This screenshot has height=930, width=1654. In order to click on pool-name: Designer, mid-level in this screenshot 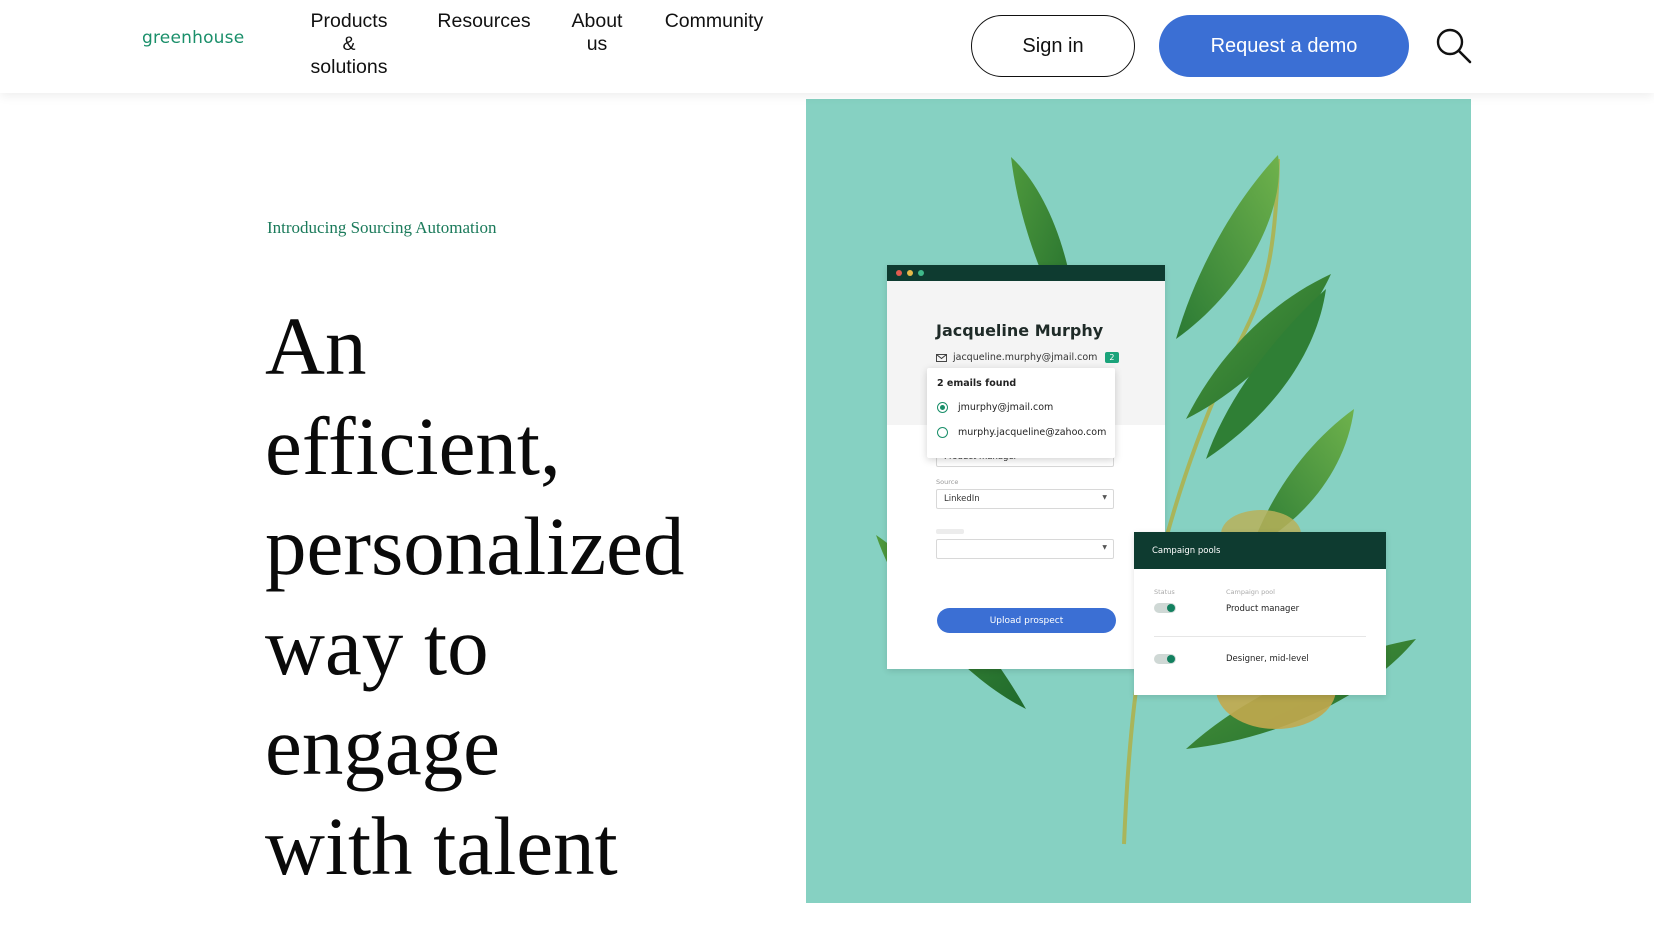, I will do `click(1267, 659)`.